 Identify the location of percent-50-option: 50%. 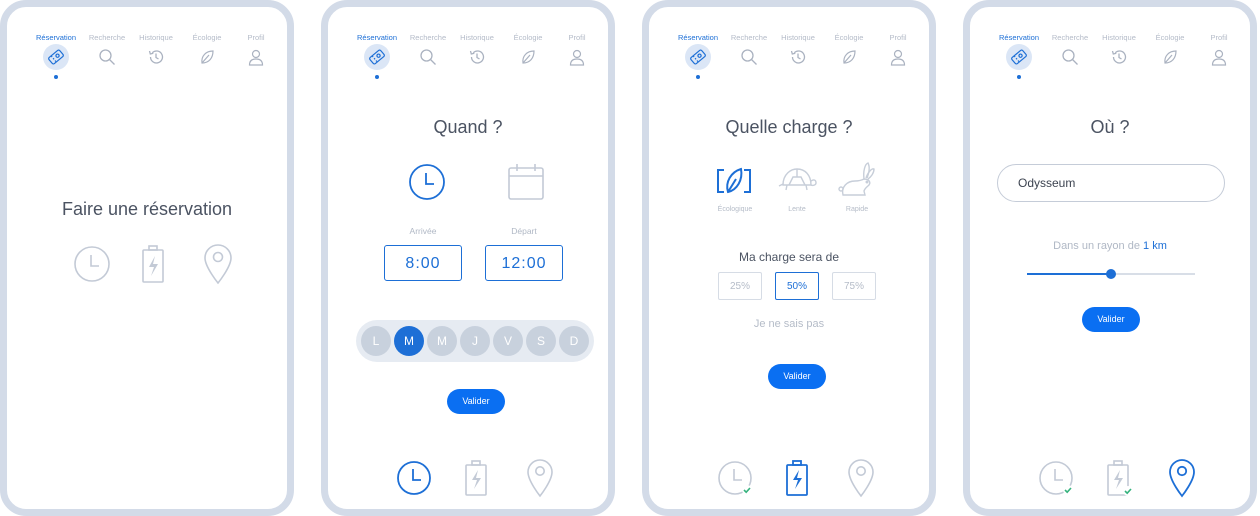
(797, 286).